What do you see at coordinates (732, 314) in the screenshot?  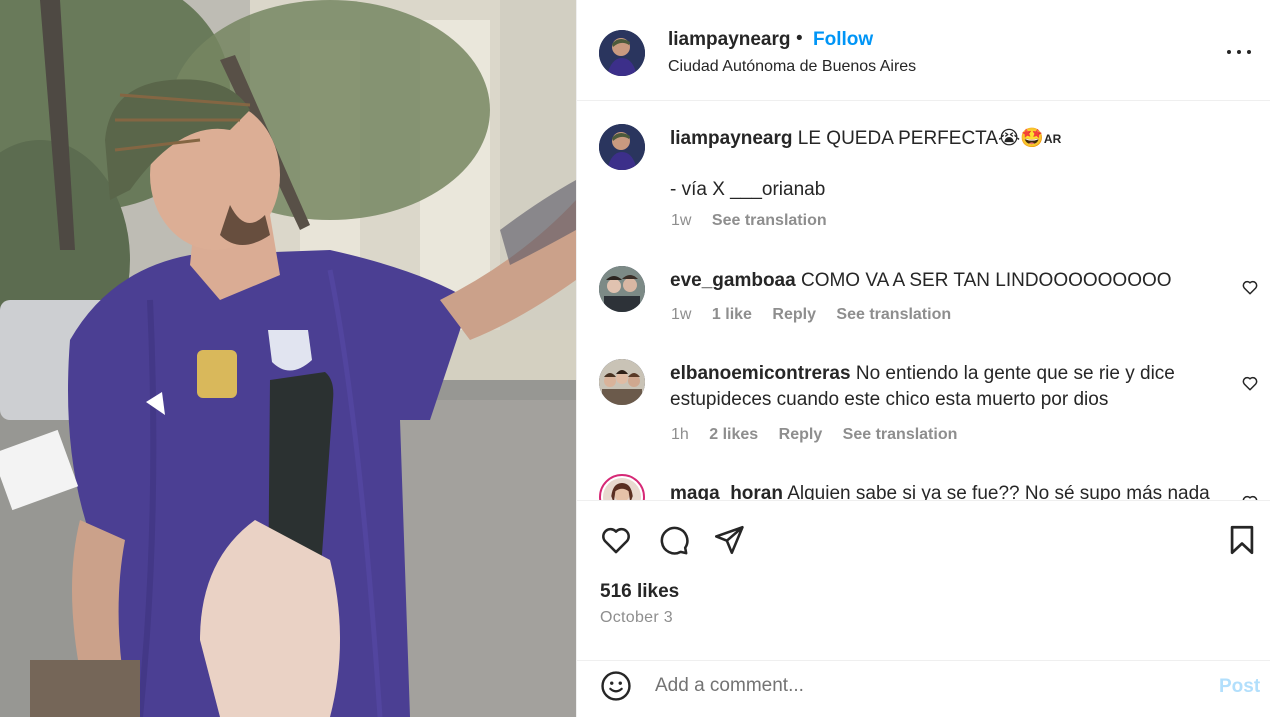 I see `comment-likes: 1 like` at bounding box center [732, 314].